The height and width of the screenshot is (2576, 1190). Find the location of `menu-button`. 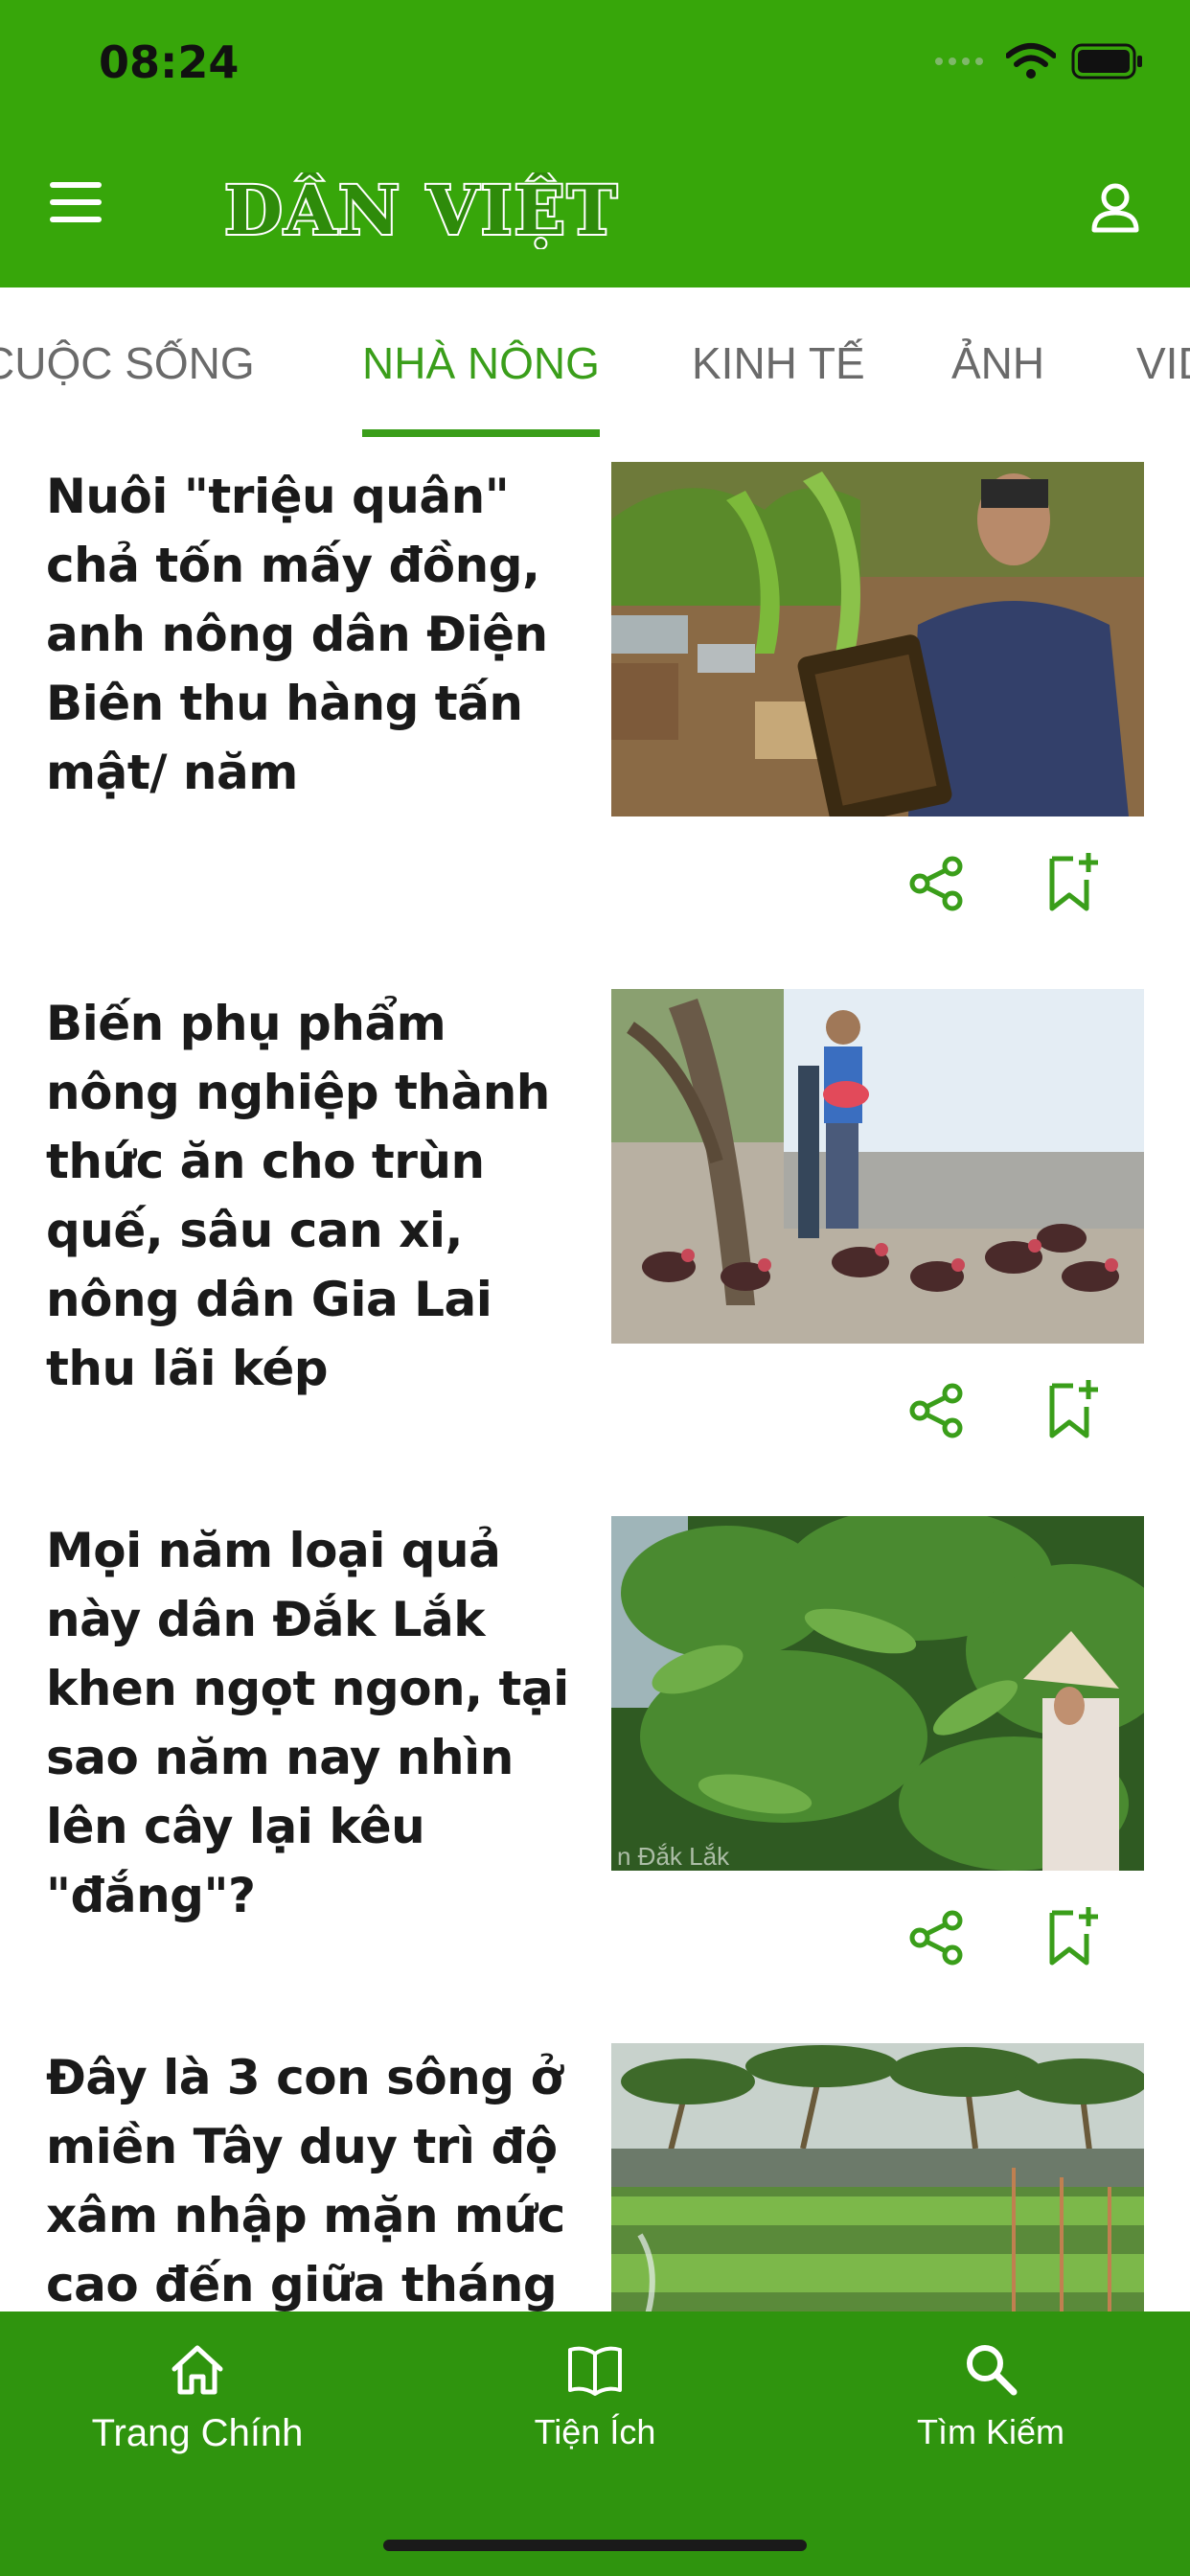

menu-button is located at coordinates (81, 207).